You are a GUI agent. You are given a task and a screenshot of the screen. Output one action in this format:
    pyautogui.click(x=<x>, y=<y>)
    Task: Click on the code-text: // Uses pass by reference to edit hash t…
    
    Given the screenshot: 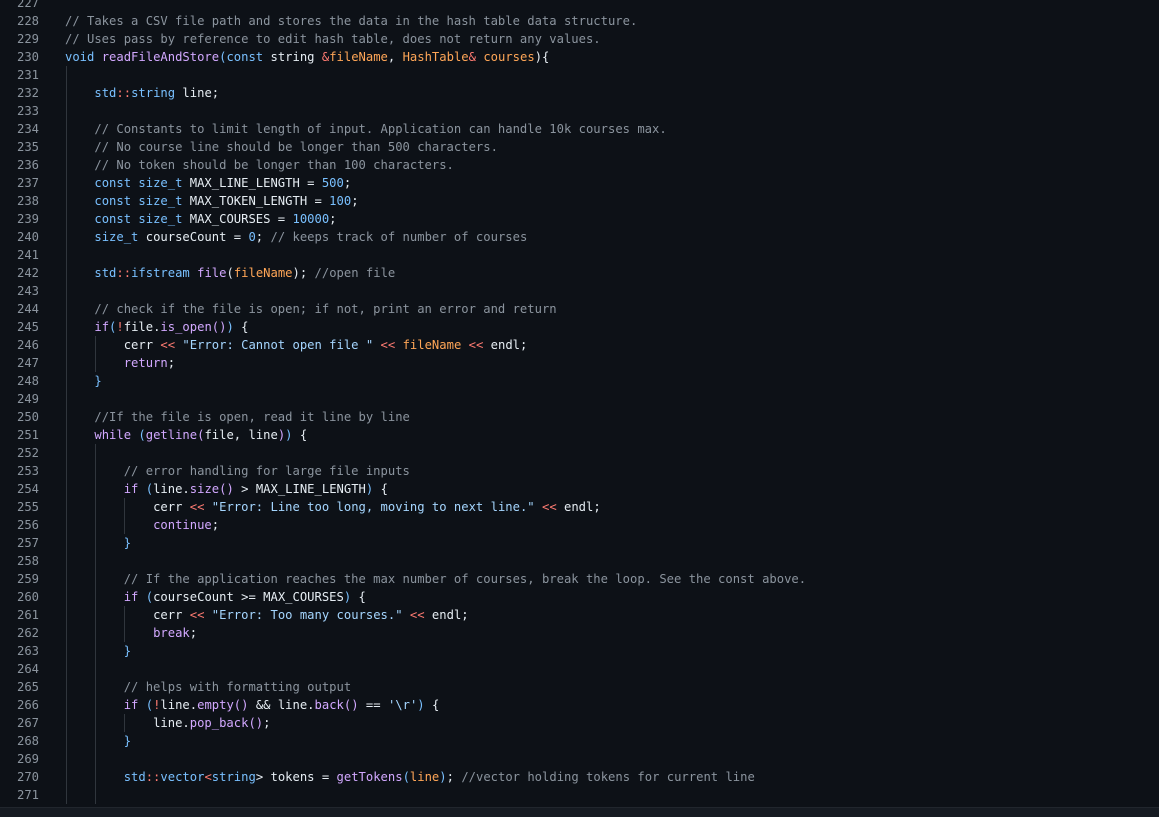 What is the action you would take?
    pyautogui.click(x=333, y=39)
    